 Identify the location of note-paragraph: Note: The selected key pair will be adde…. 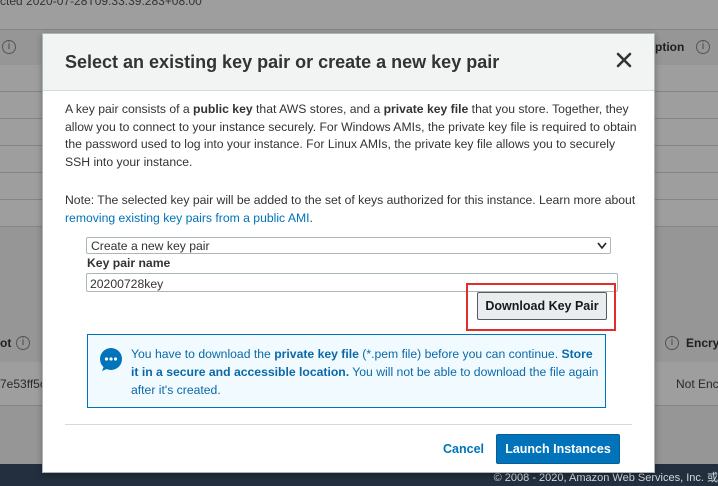
(350, 209).